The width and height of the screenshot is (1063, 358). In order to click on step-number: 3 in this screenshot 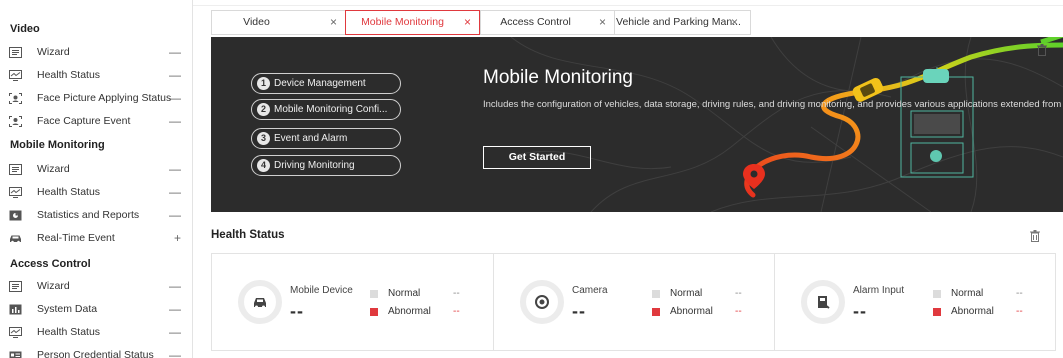, I will do `click(263, 138)`.